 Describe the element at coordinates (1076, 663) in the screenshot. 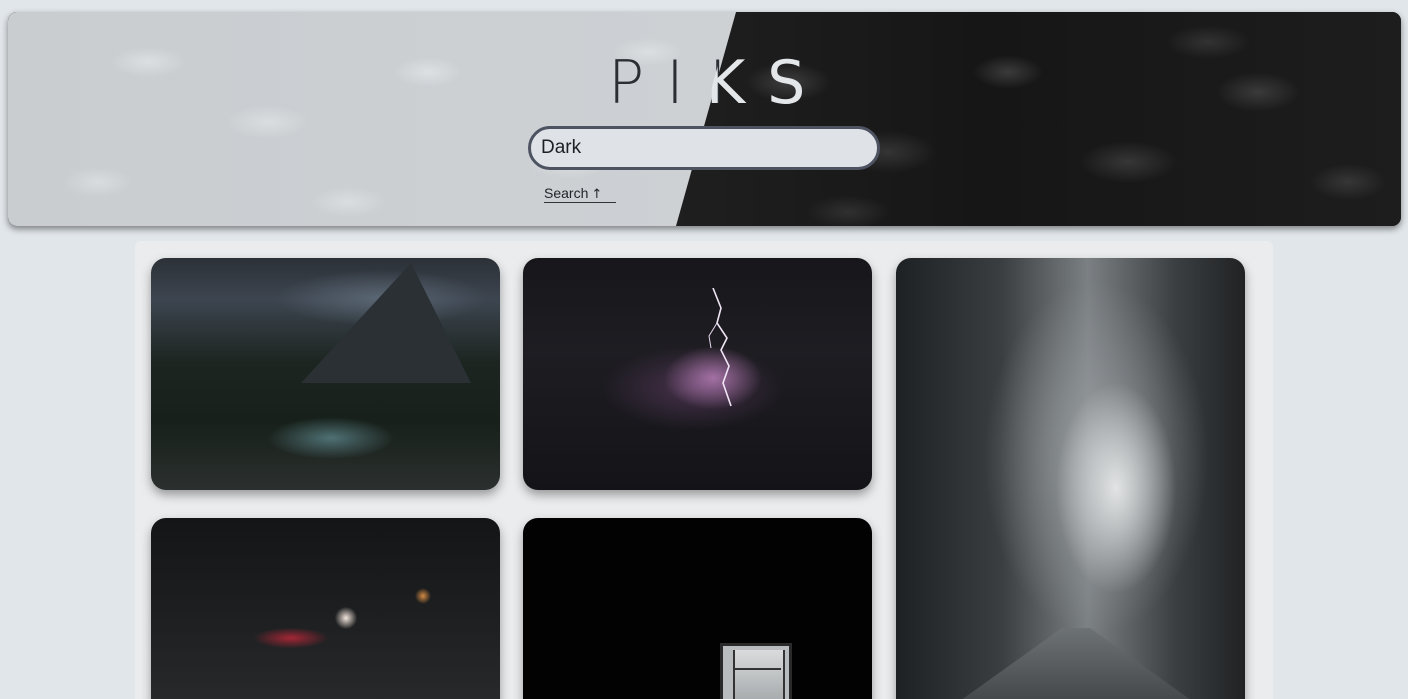

I see `road-shape` at that location.